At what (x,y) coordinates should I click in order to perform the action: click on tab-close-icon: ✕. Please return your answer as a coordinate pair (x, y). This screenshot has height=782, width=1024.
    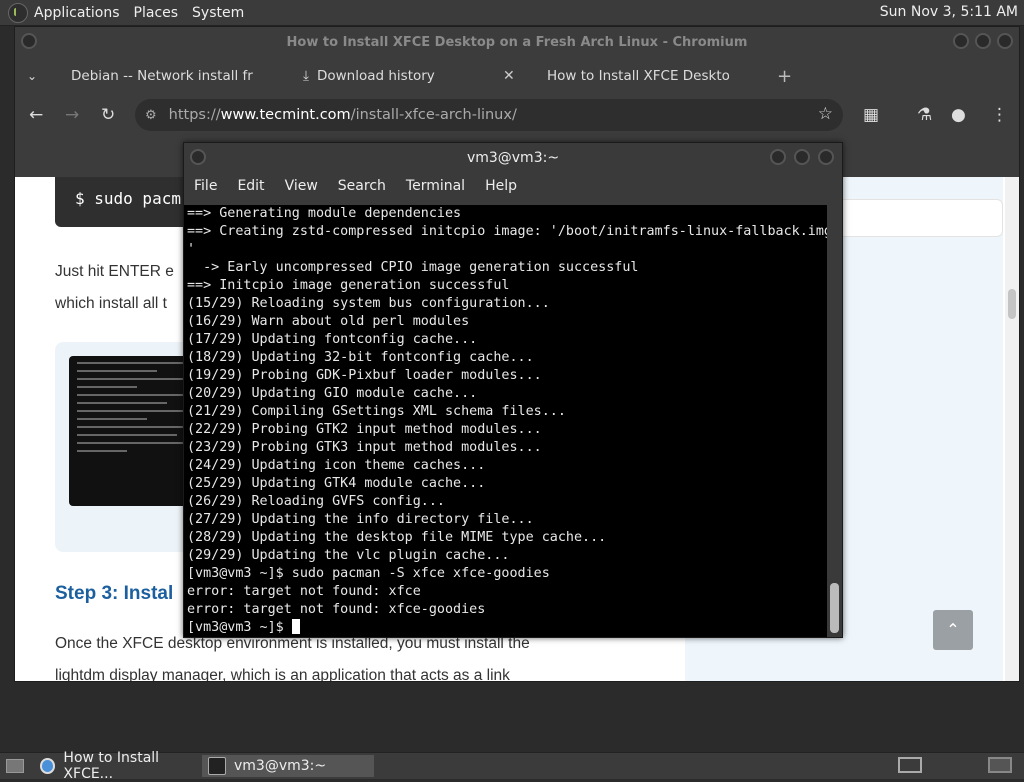
    Looking at the image, I should click on (509, 76).